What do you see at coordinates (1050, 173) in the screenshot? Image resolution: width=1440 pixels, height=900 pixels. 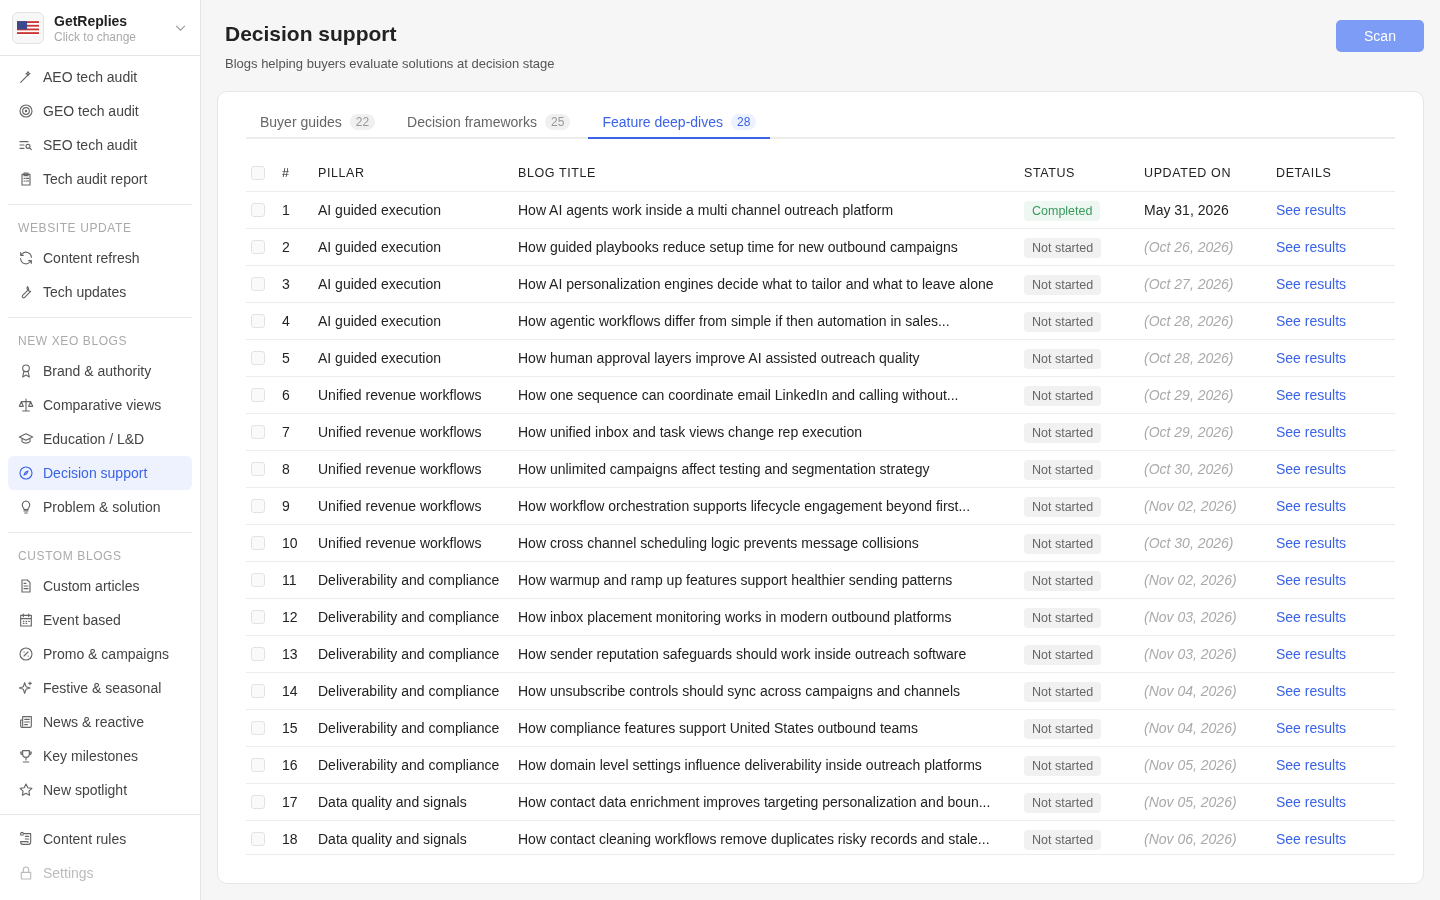 I see `column-header: STATUS` at bounding box center [1050, 173].